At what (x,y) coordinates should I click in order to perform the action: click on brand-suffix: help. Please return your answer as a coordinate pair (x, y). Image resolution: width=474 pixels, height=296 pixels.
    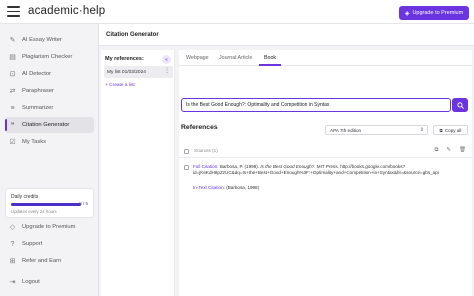
    Looking at the image, I should click on (94, 11).